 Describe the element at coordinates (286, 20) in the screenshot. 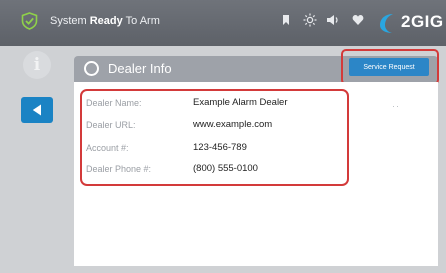

I see `bookmark-icon` at that location.